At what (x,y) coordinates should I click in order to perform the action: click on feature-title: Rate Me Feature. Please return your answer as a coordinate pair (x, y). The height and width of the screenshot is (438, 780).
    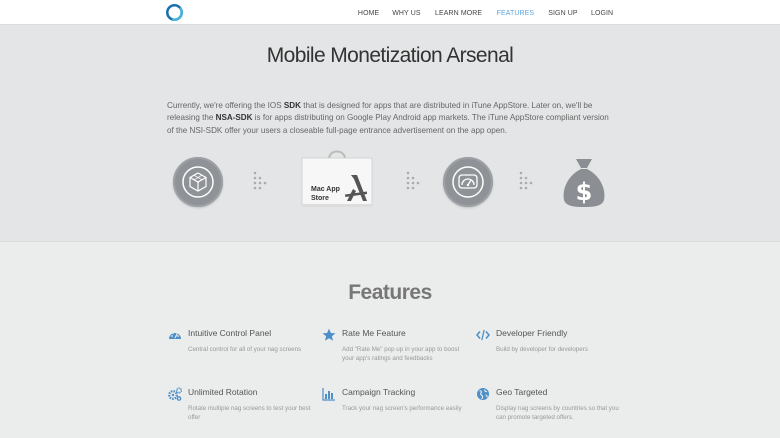
    Looking at the image, I should click on (374, 333).